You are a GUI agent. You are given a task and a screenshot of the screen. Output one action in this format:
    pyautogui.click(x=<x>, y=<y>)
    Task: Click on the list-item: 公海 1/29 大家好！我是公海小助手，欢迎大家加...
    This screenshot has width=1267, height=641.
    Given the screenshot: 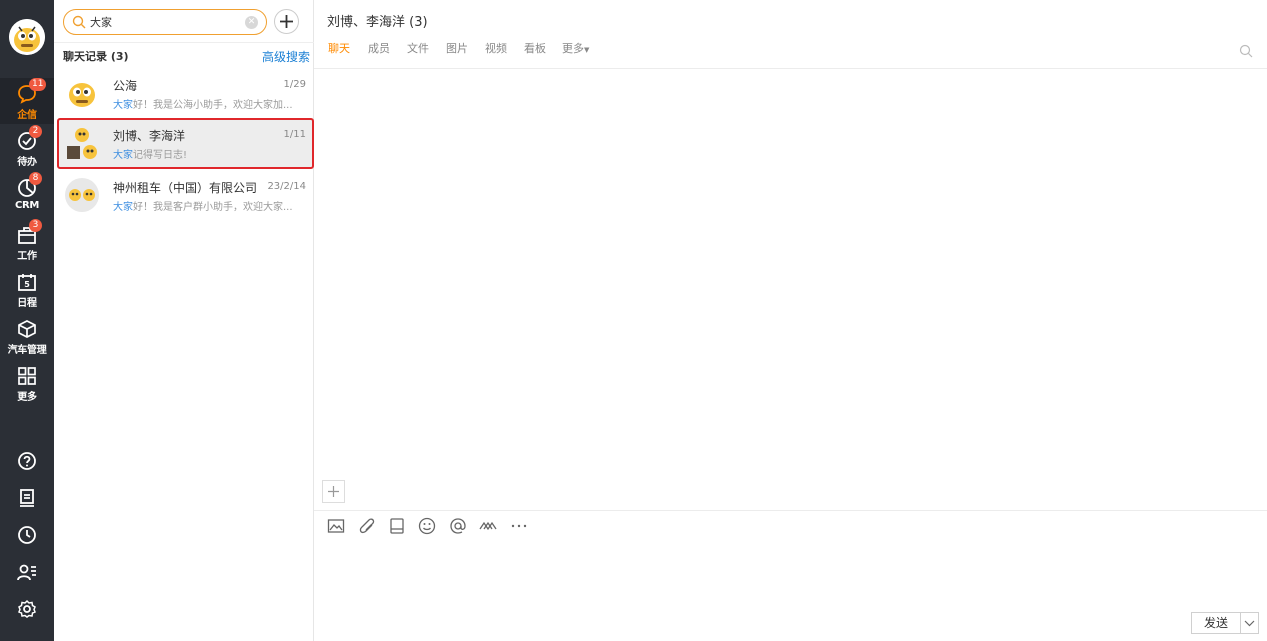 What is the action you would take?
    pyautogui.click(x=185, y=93)
    